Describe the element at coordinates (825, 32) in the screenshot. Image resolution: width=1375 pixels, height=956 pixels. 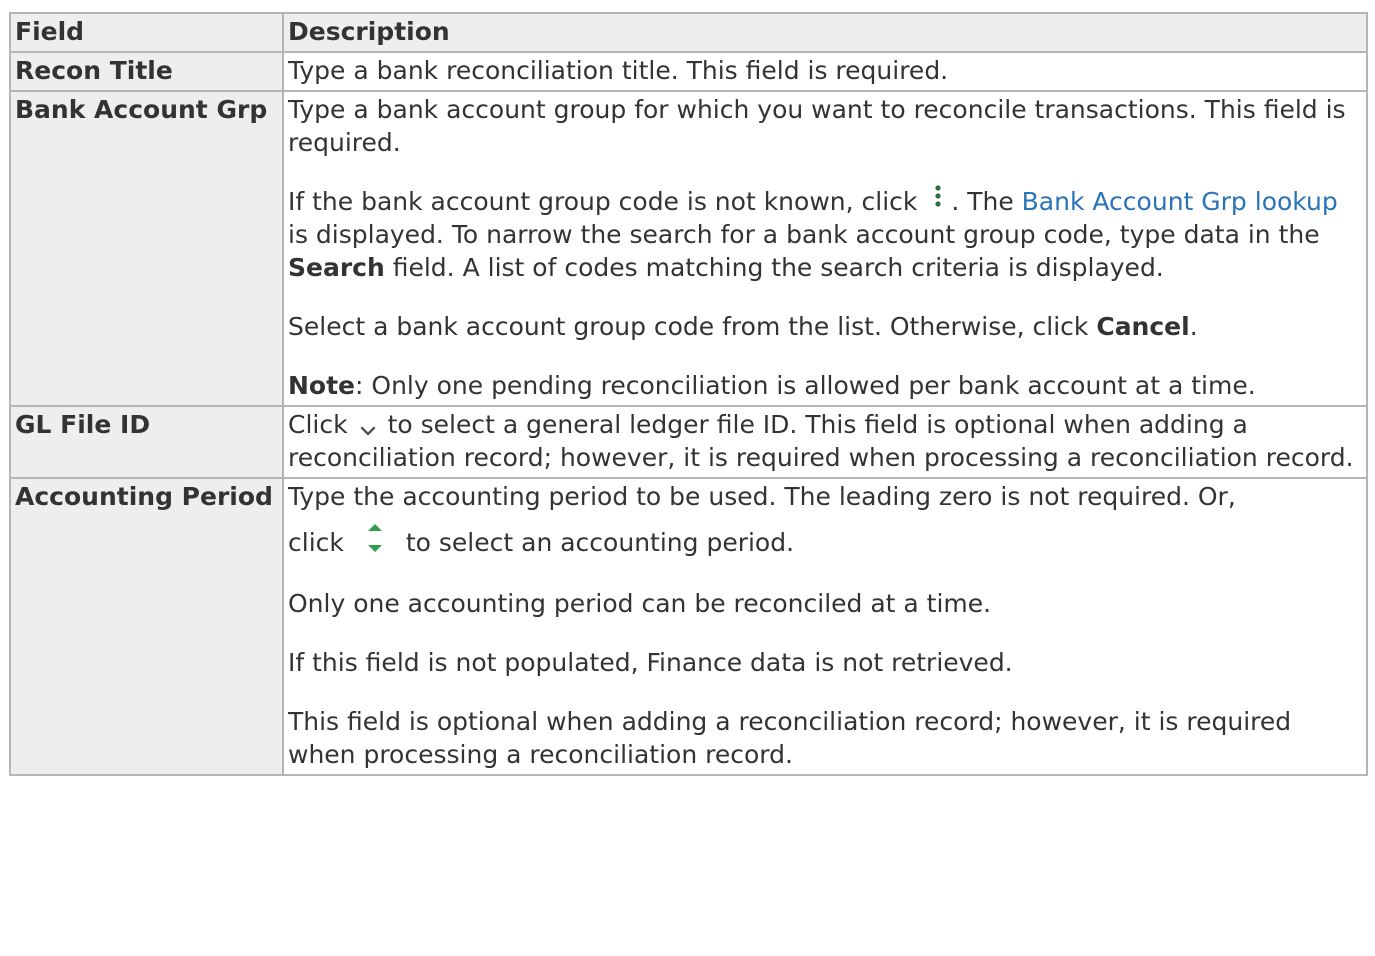
I see `header-description: Description` at that location.